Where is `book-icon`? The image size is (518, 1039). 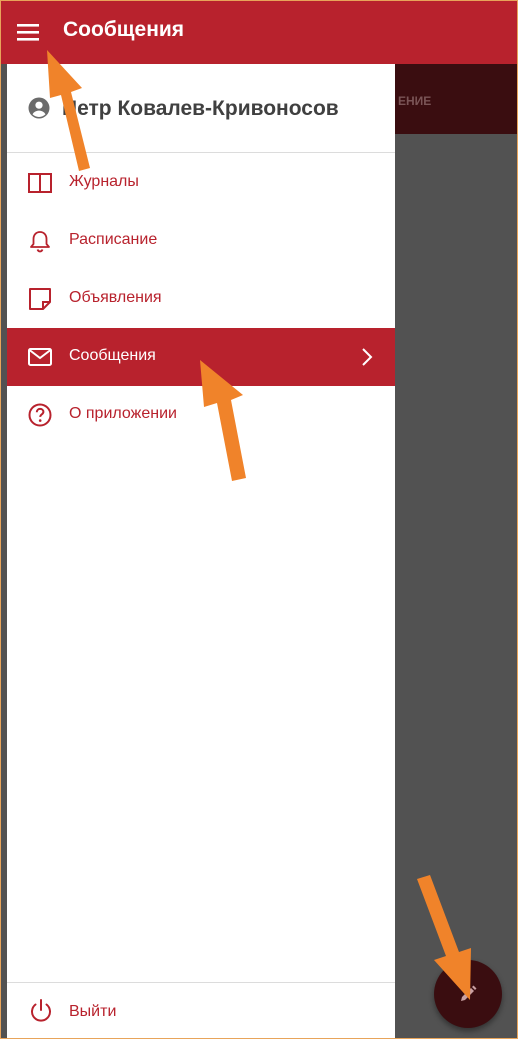 book-icon is located at coordinates (40, 183).